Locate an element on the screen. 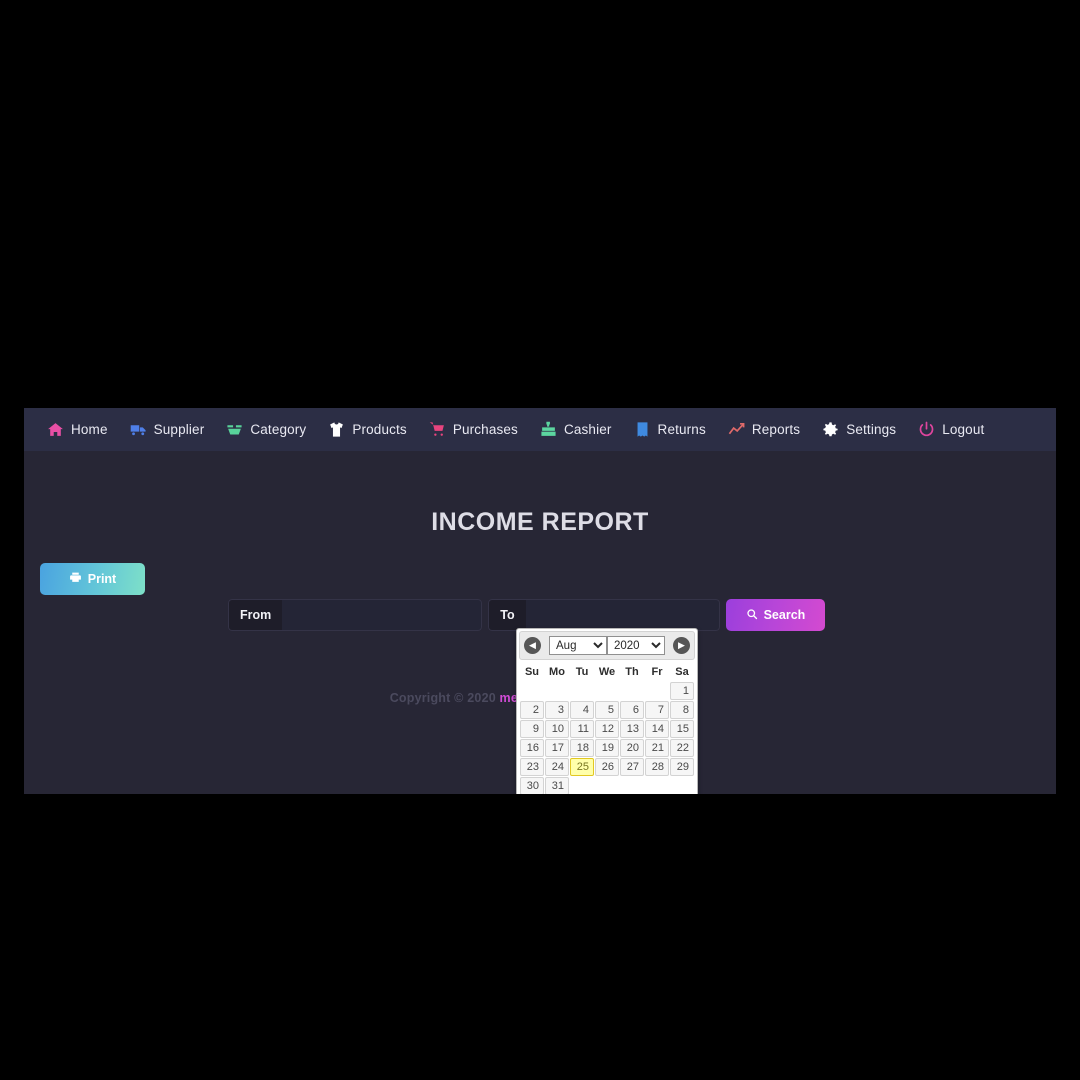  nav-item-purchases: Purchases is located at coordinates (473, 429).